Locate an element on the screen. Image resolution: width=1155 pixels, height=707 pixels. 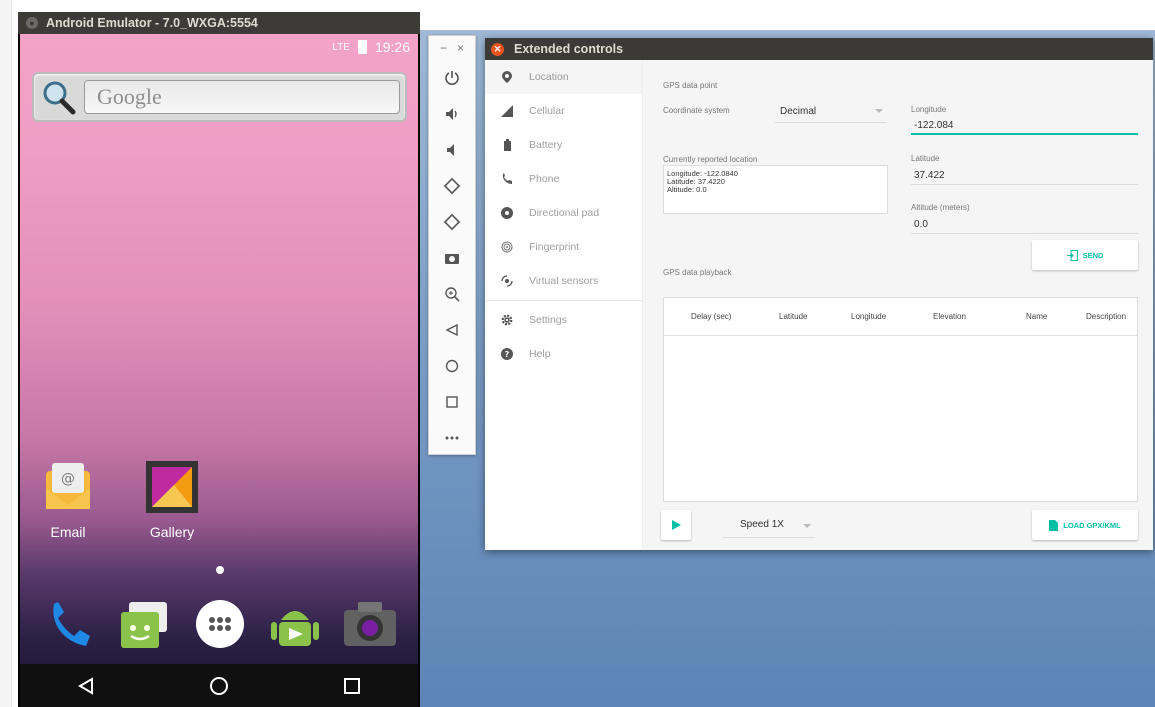
sidebar-item-label: Battery is located at coordinates (546, 145).